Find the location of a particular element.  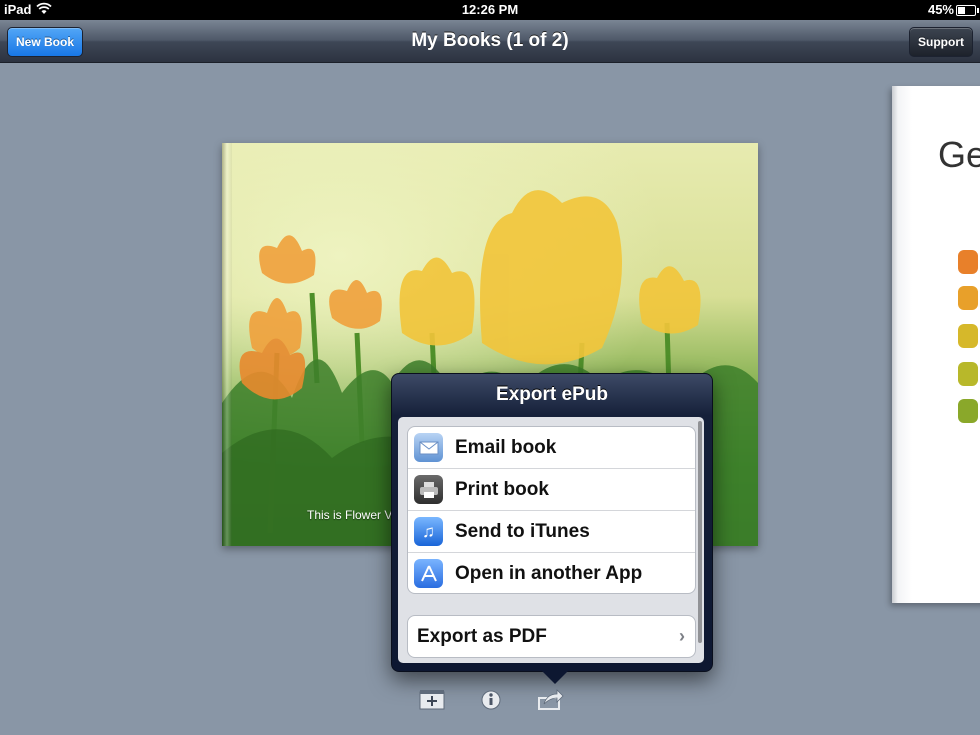

support-button: Support is located at coordinates (941, 42).